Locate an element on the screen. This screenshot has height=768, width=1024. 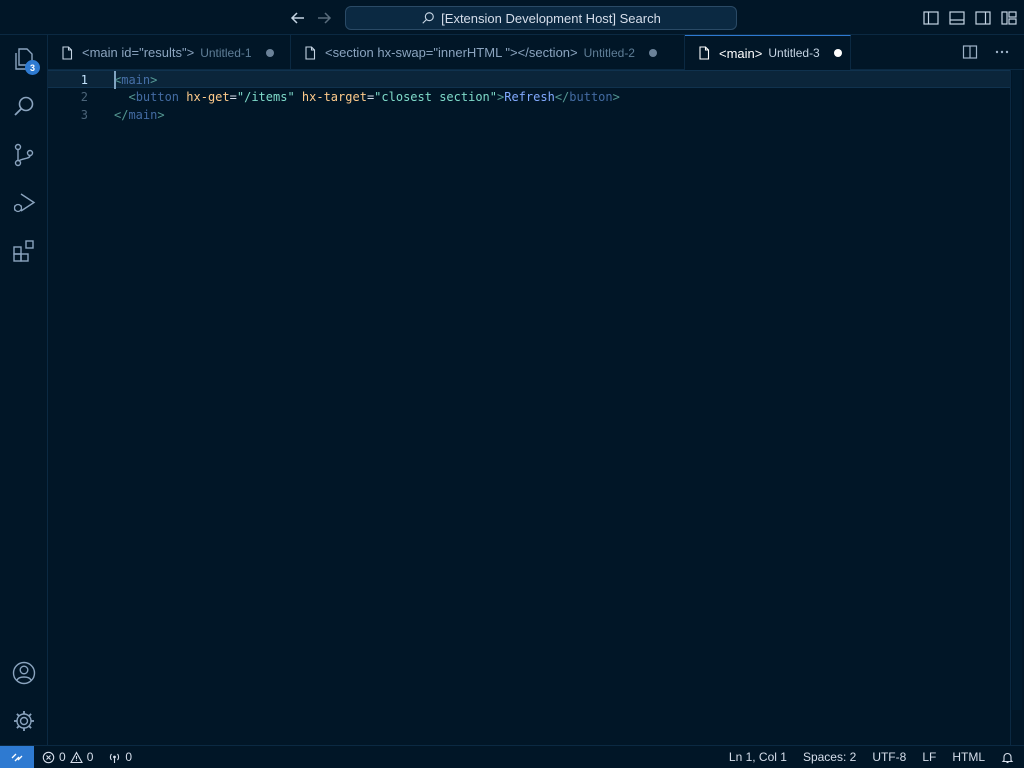
problems-indicator: 0 0 is located at coordinates (66, 757).